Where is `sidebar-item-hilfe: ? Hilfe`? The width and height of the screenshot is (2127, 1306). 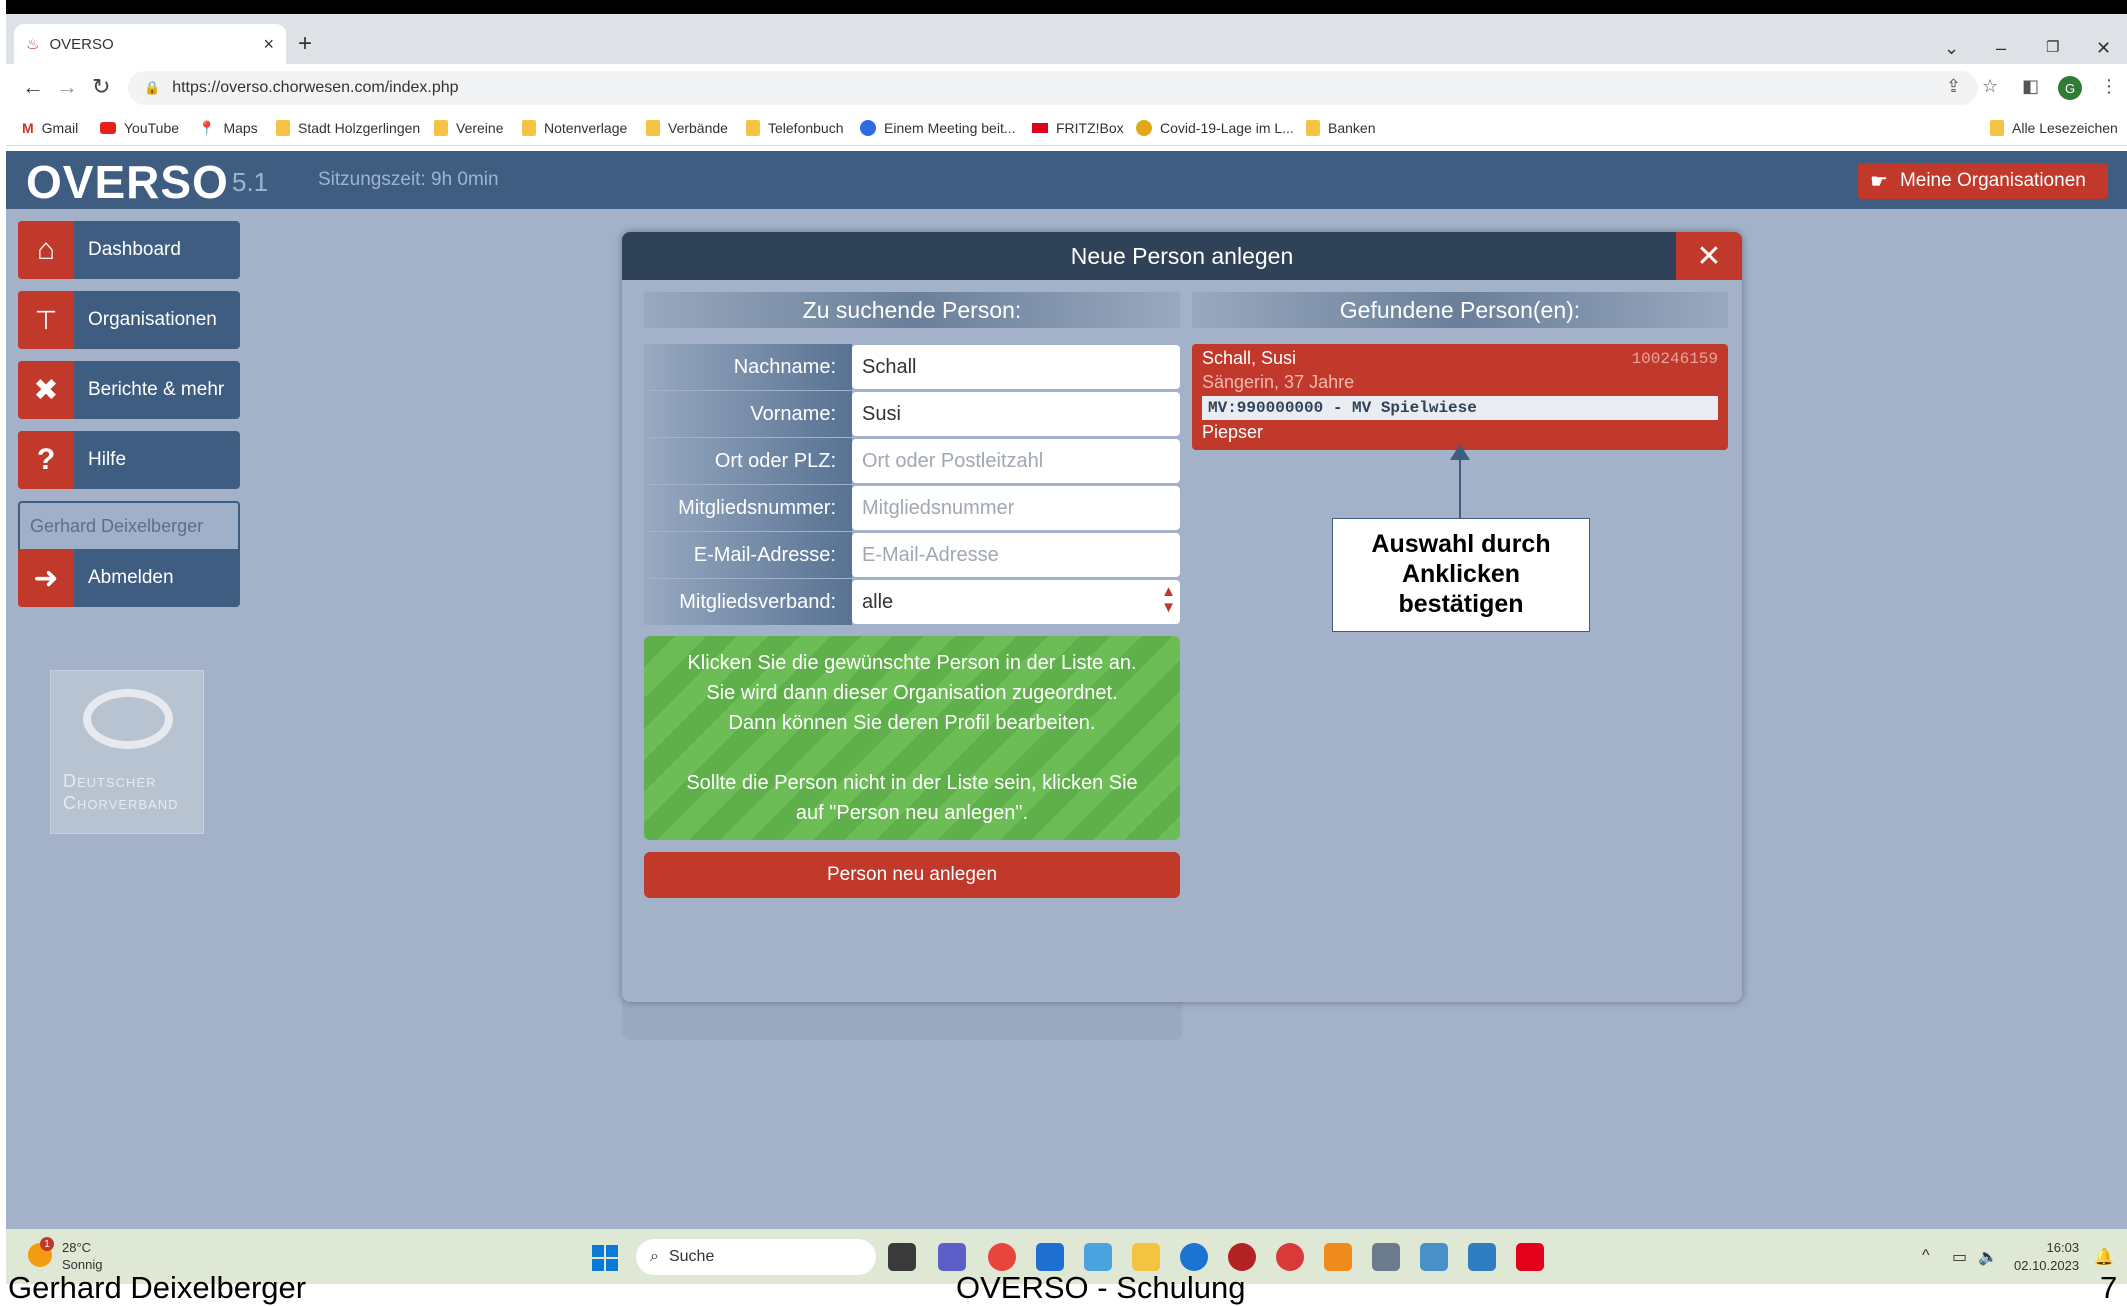 sidebar-item-hilfe: ? Hilfe is located at coordinates (129, 460).